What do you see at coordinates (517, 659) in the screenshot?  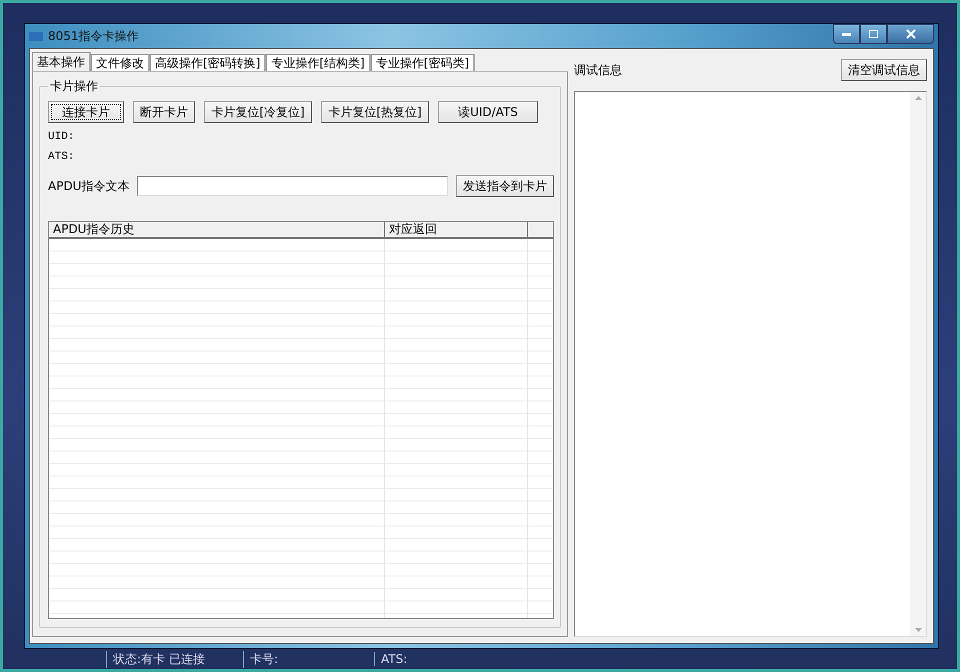 I see `status-text: ATS:` at bounding box center [517, 659].